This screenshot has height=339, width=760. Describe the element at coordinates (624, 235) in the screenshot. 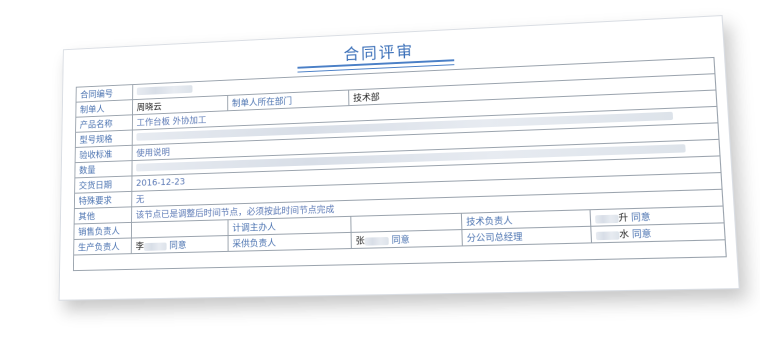

I see `branch-gm-name: 水` at that location.